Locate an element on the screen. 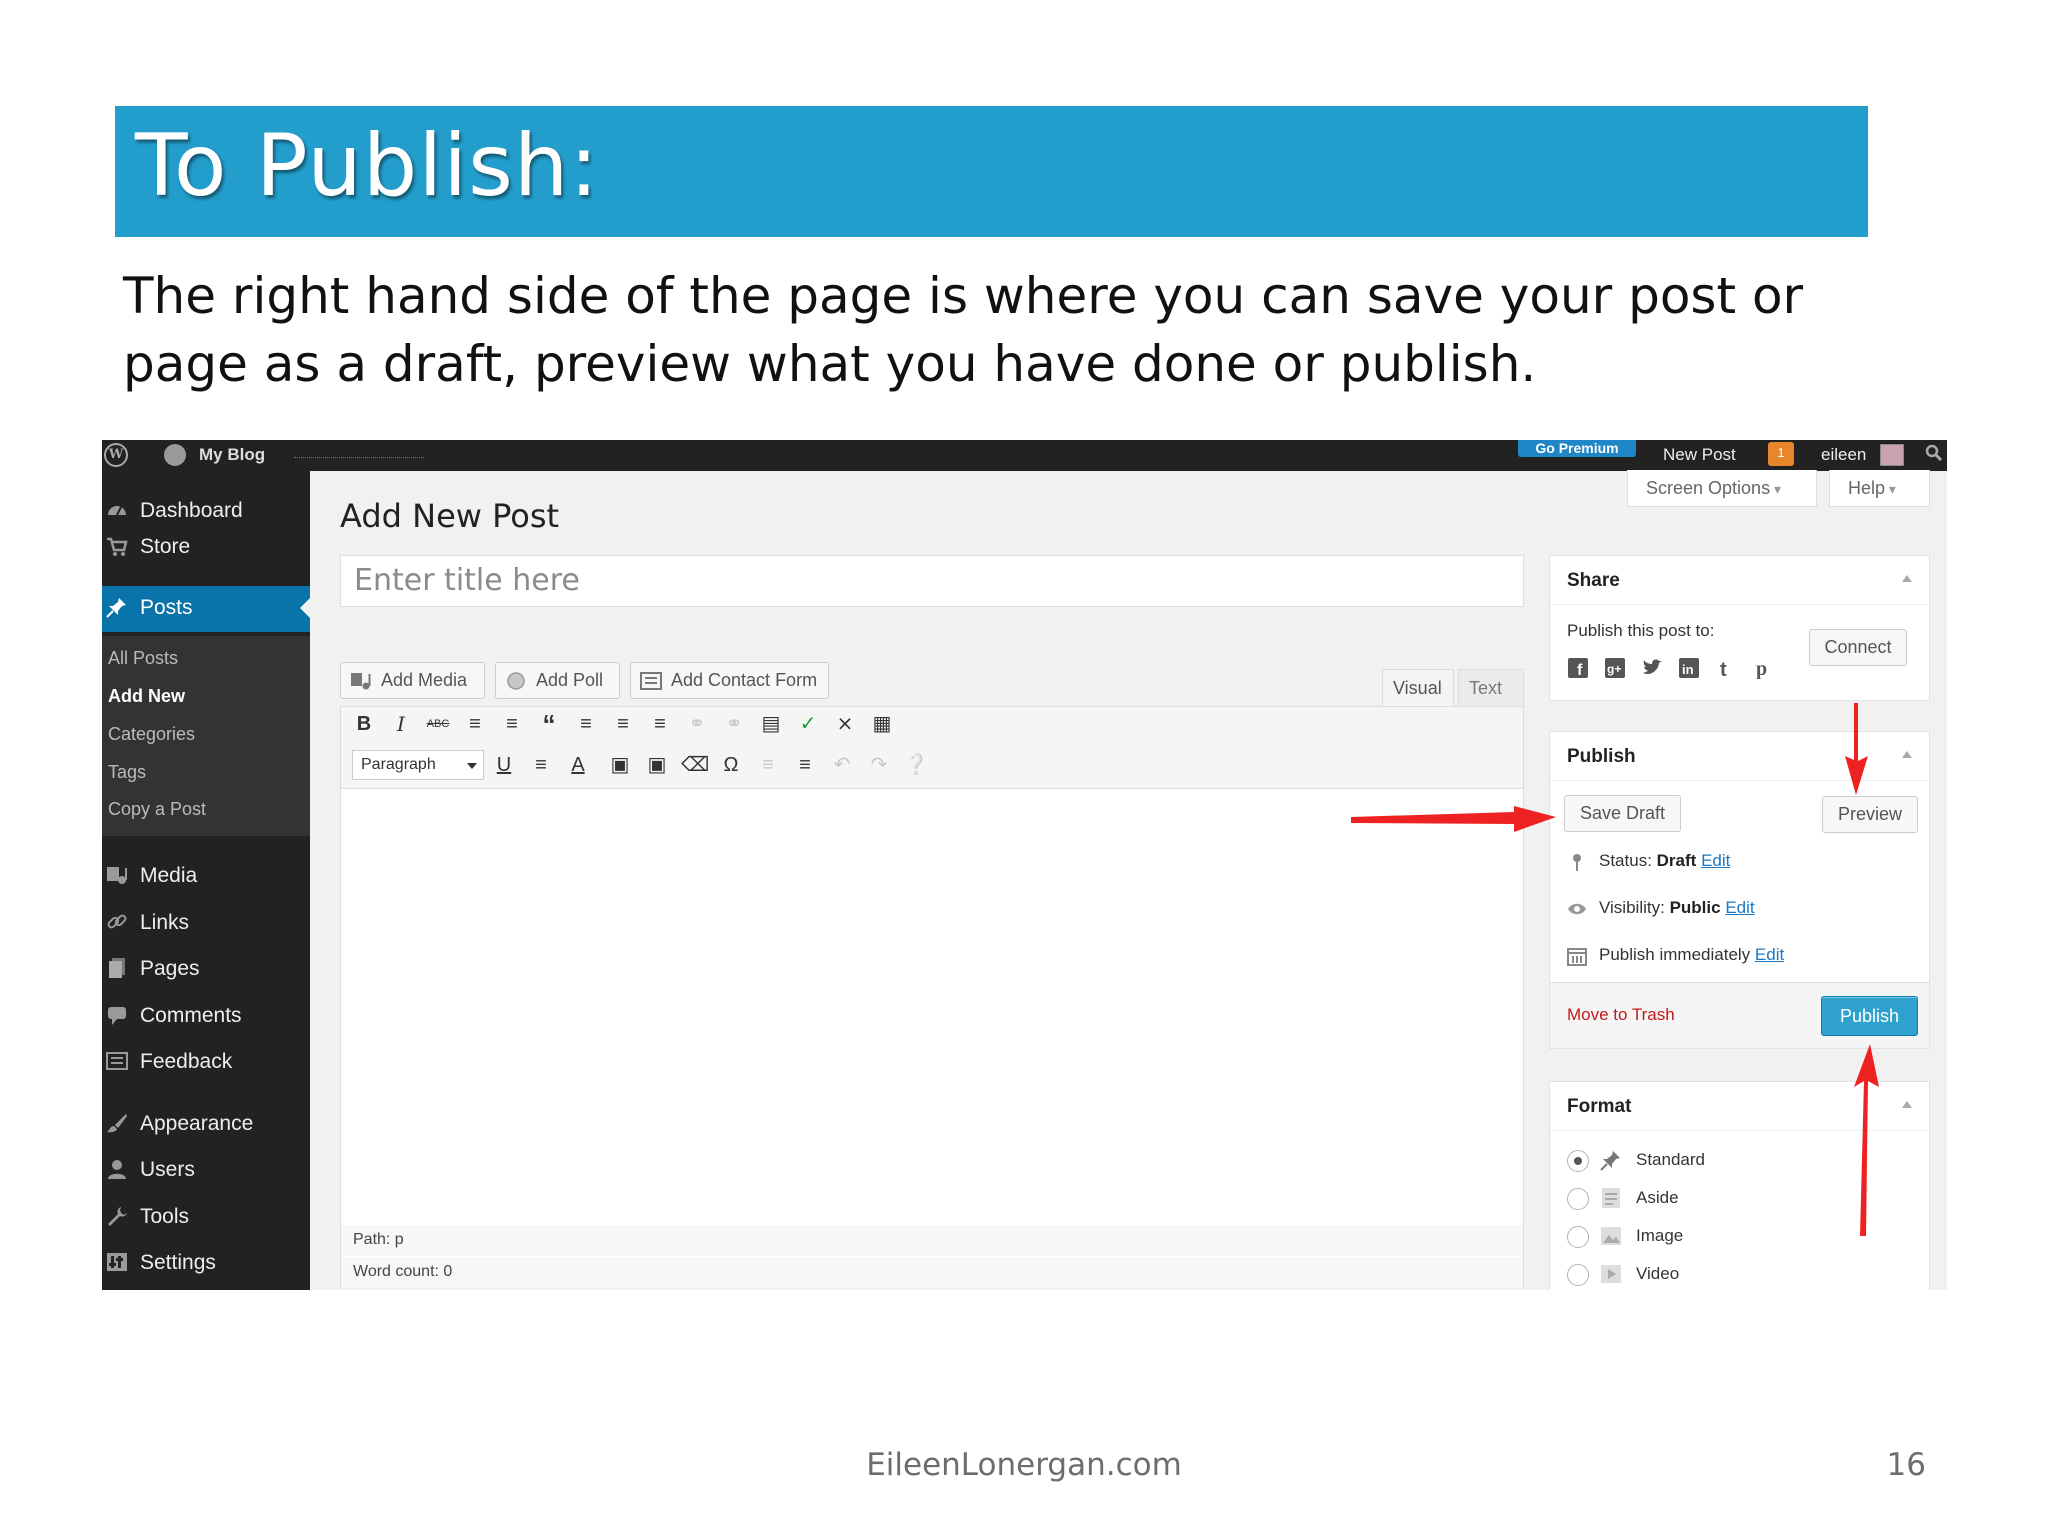 This screenshot has height=1536, width=2048. slide-title: To Publish: is located at coordinates (367, 166).